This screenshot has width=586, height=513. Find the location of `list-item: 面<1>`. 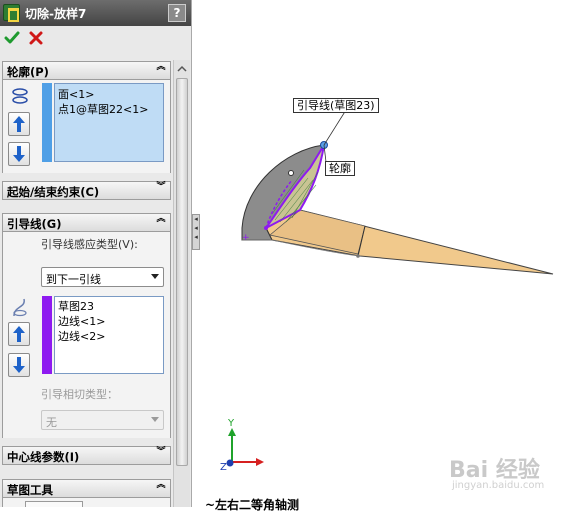

list-item: 面<1> is located at coordinates (109, 93).